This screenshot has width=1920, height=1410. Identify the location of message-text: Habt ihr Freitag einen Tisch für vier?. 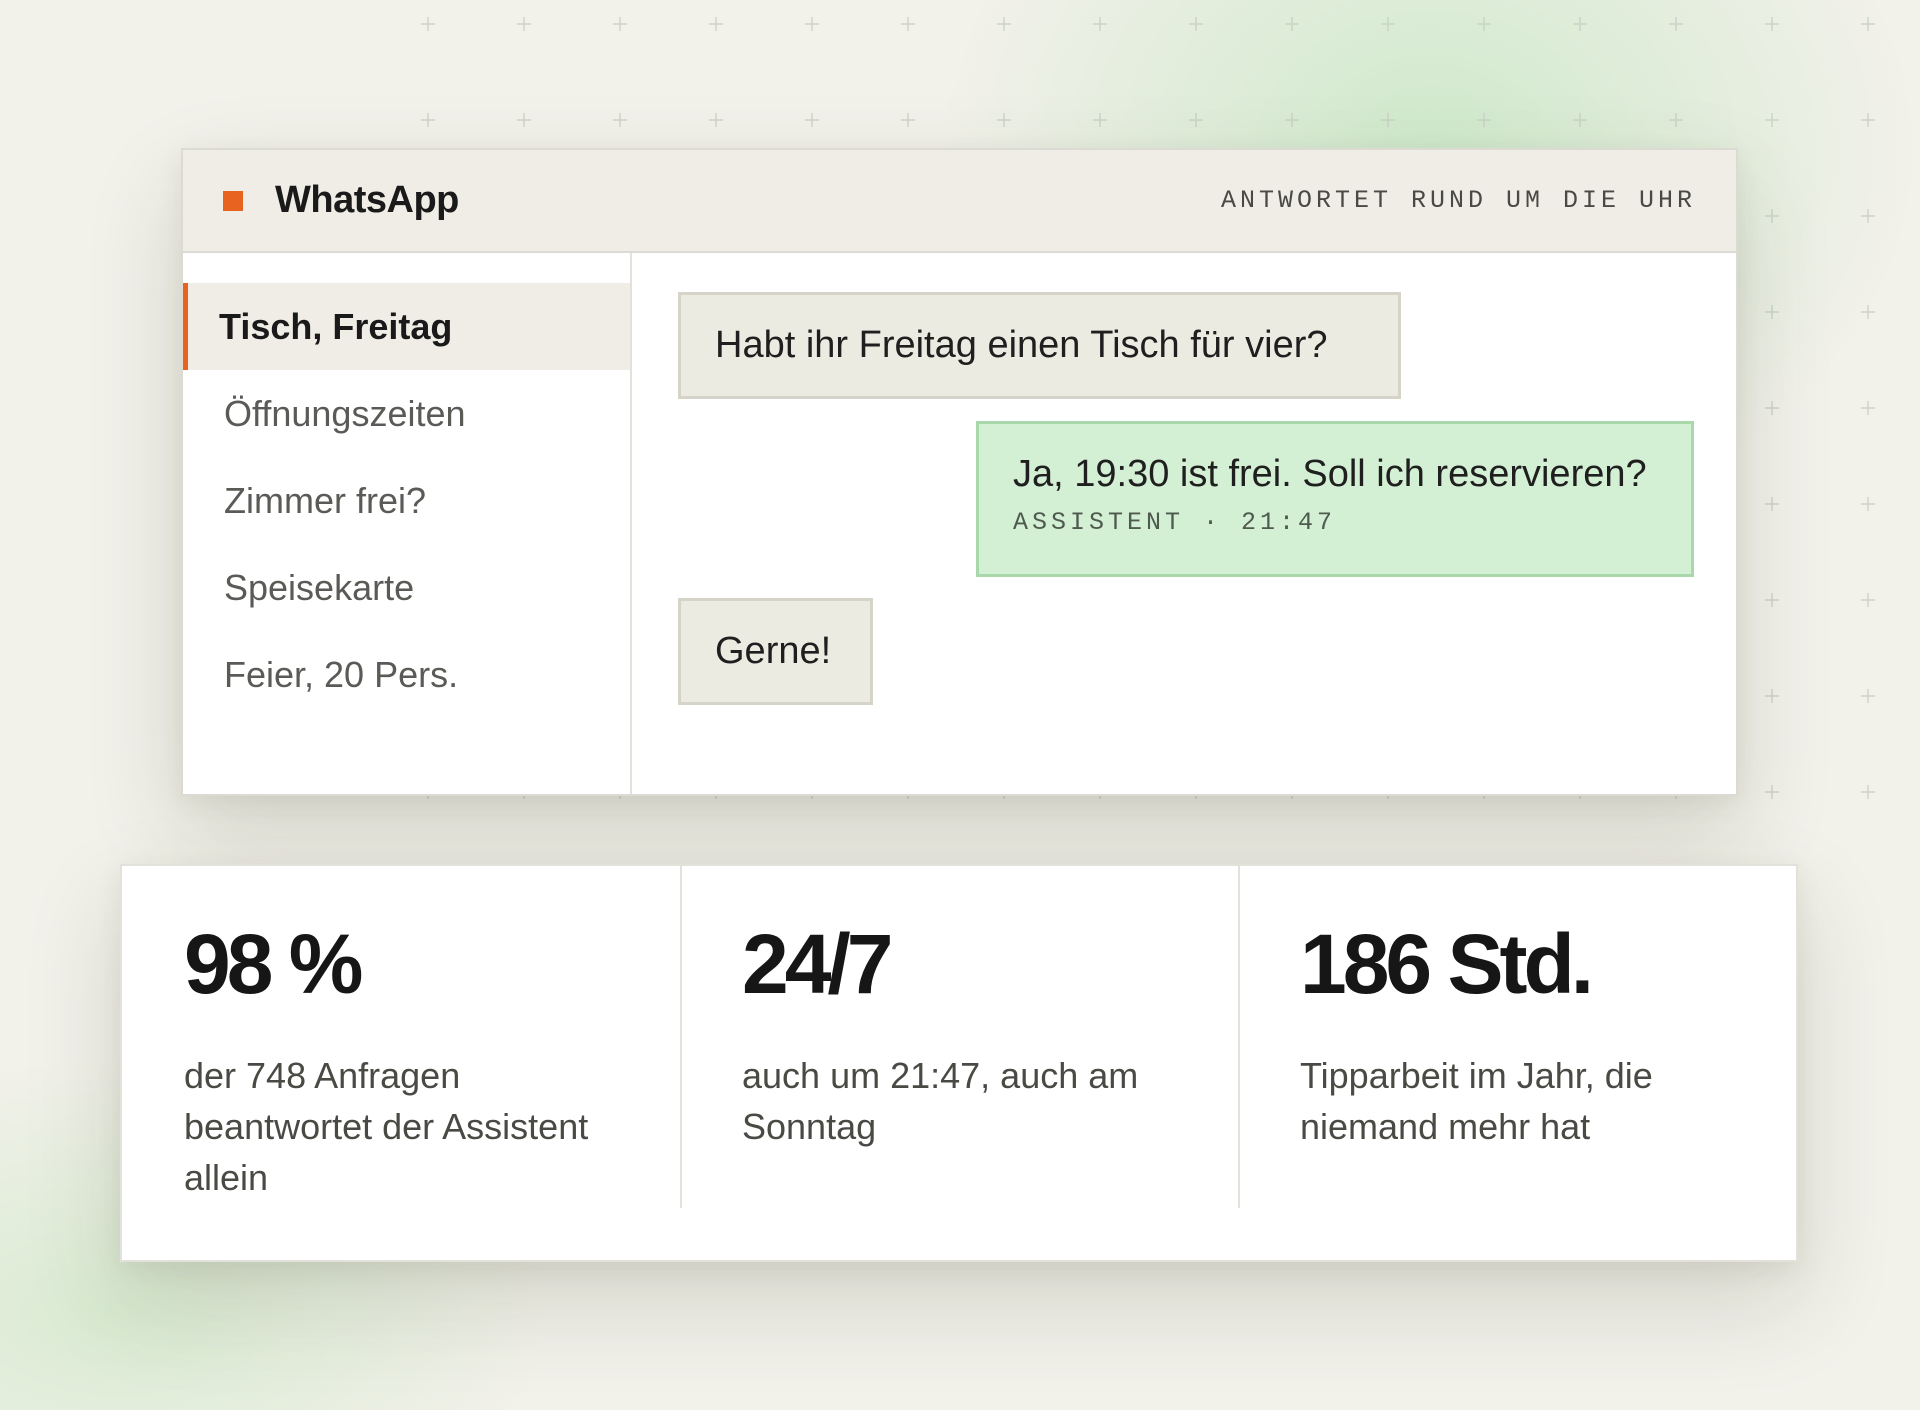
(1021, 345).